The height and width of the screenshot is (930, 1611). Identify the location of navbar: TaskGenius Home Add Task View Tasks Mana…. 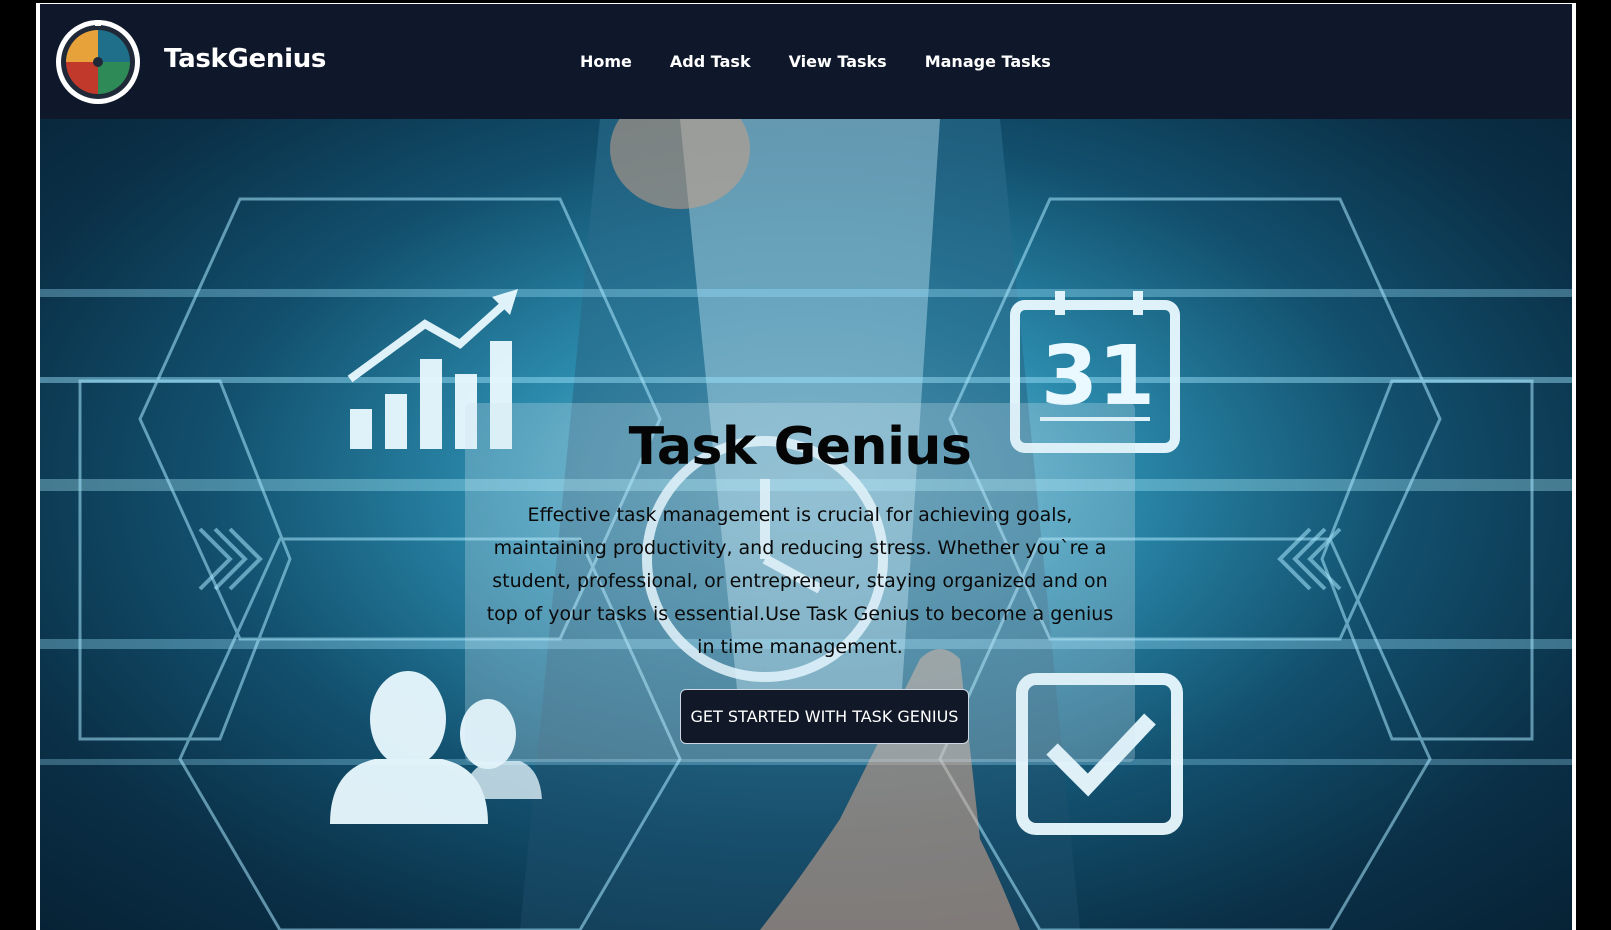
(806, 61).